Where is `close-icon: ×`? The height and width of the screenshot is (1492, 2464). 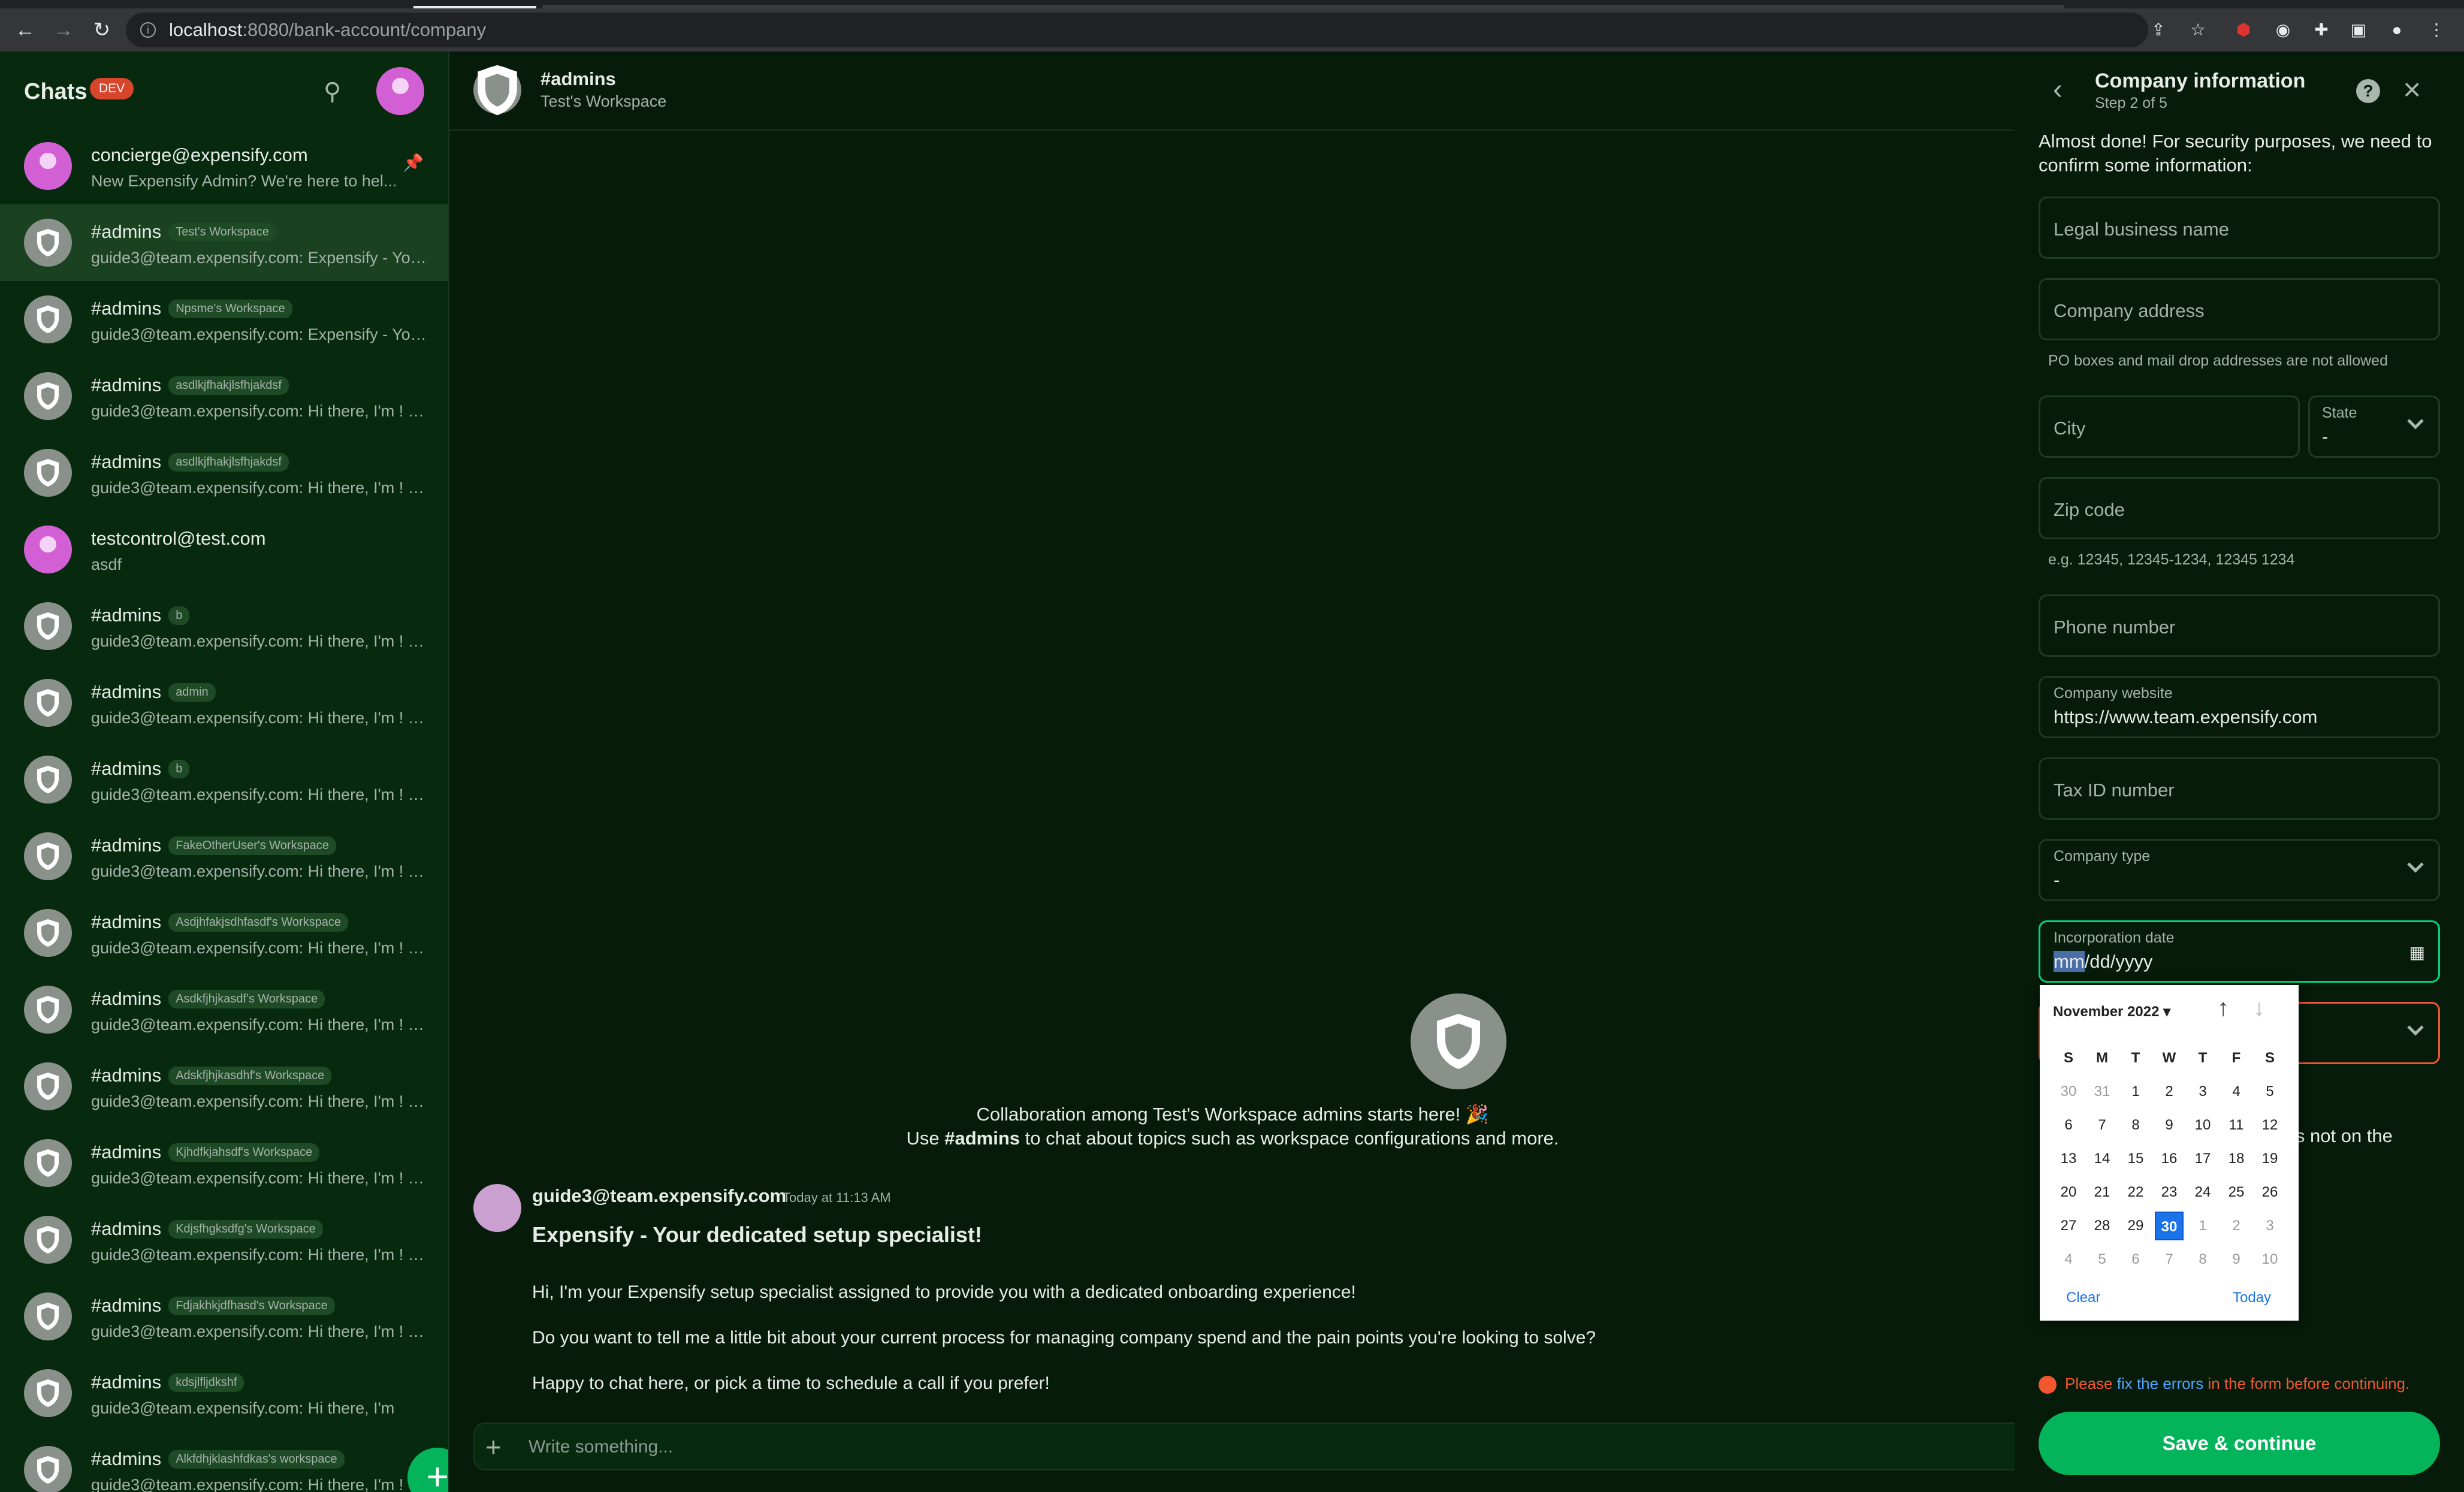
close-icon: × is located at coordinates (2412, 90).